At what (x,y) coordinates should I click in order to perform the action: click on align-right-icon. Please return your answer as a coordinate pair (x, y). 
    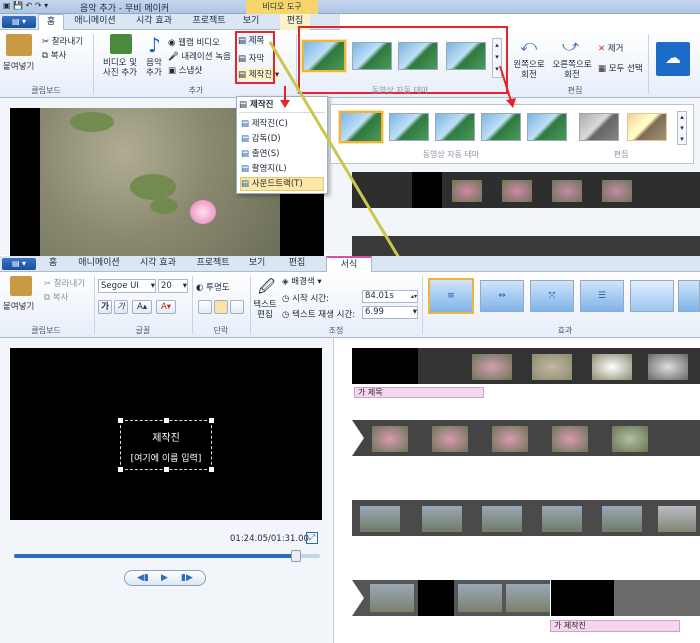
    Looking at the image, I should click on (237, 307).